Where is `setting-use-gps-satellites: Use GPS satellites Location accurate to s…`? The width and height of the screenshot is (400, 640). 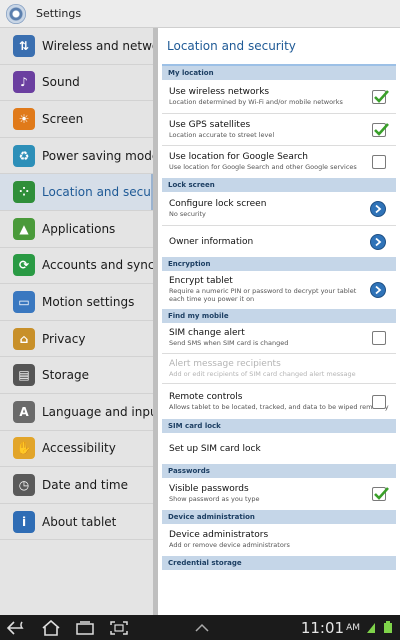 setting-use-gps-satellites: Use GPS satellites Location accurate to s… is located at coordinates (279, 130).